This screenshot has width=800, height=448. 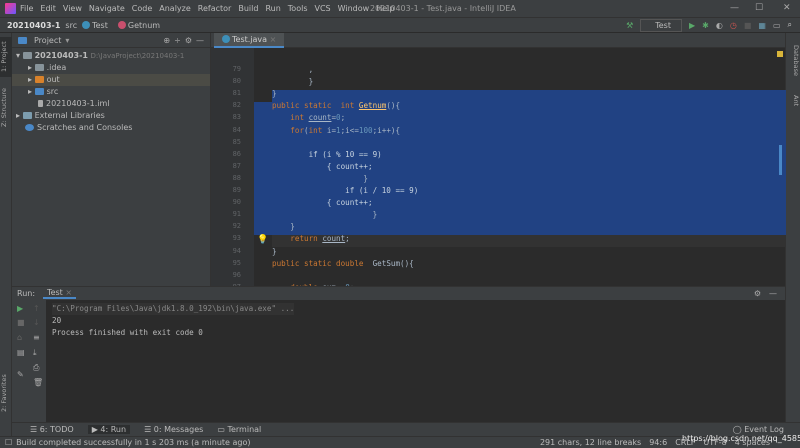 What do you see at coordinates (762, 25) in the screenshot?
I see `project-structure-icon: ▦` at bounding box center [762, 25].